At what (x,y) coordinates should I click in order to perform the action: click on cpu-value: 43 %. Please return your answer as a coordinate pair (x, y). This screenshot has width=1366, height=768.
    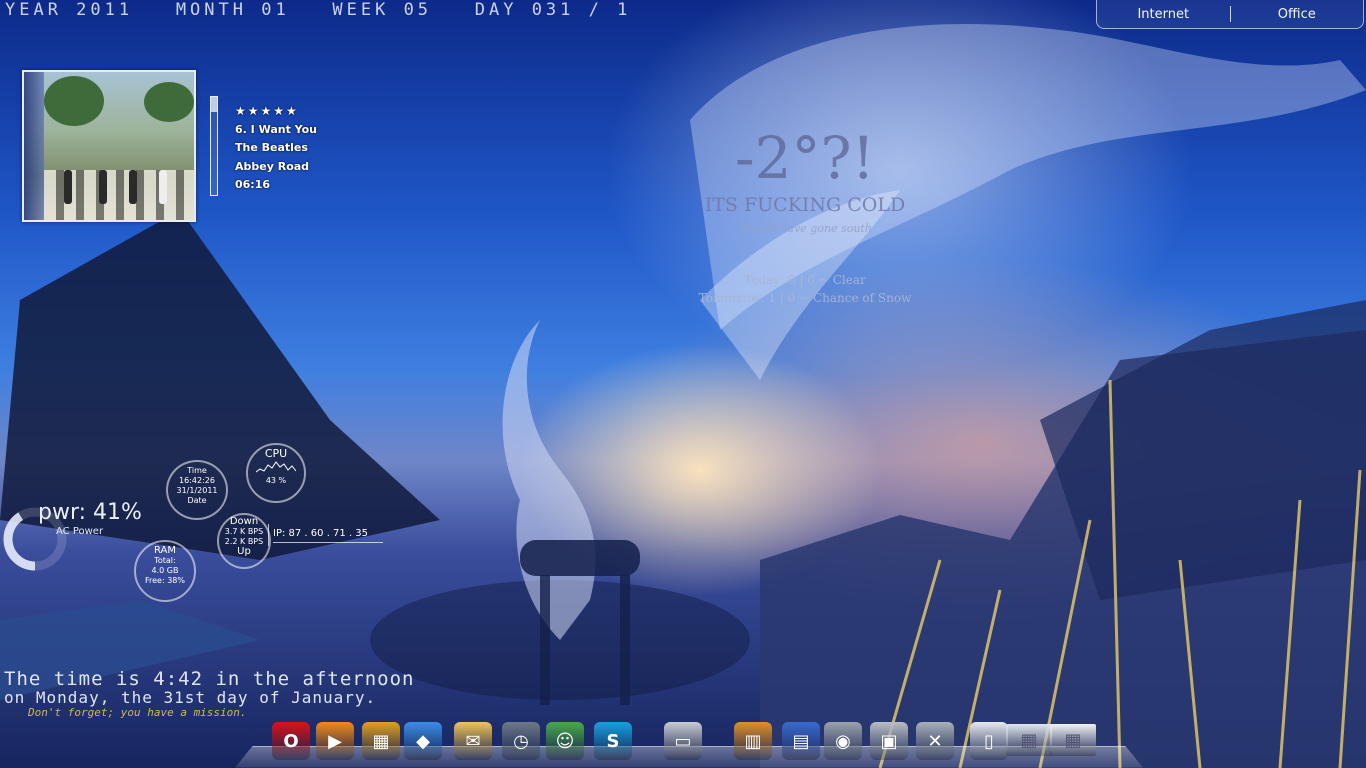
    Looking at the image, I should click on (276, 480).